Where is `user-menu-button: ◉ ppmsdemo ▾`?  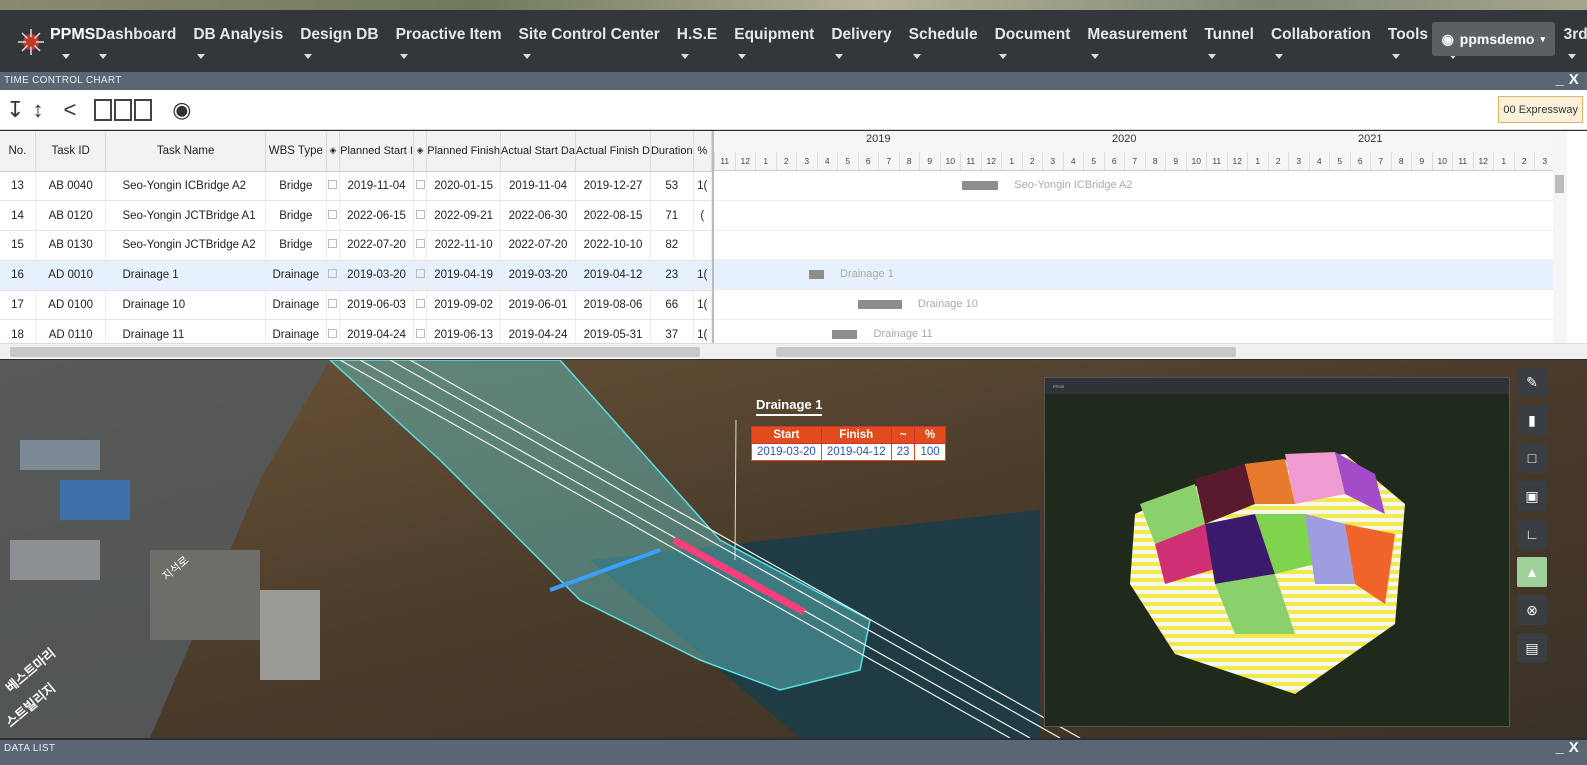
user-menu-button: ◉ ppmsdemo ▾ is located at coordinates (1493, 39).